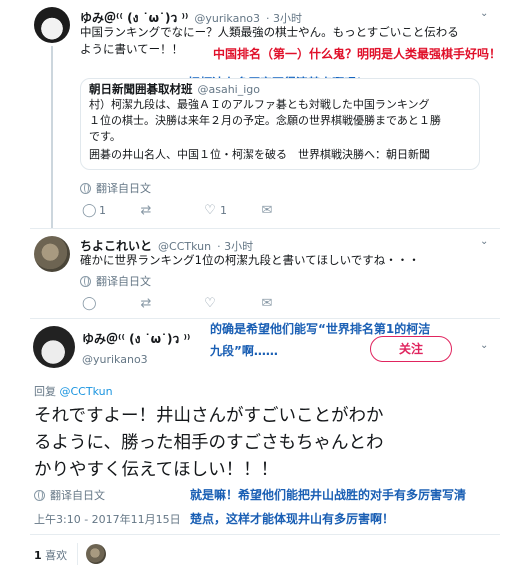 The width and height of the screenshot is (511, 577). Describe the element at coordinates (141, 89) in the screenshot. I see `card-source-name: 朝日新聞囲碁取材班` at that location.